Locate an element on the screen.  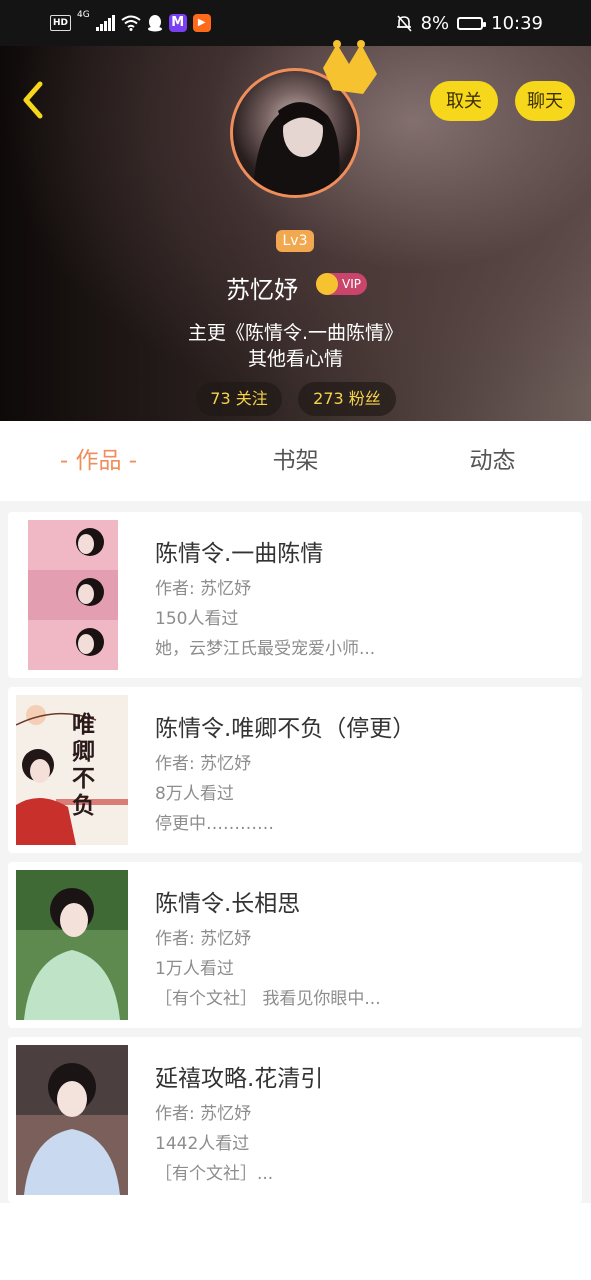
book-cover: 唯卿不负 is located at coordinates (72, 770).